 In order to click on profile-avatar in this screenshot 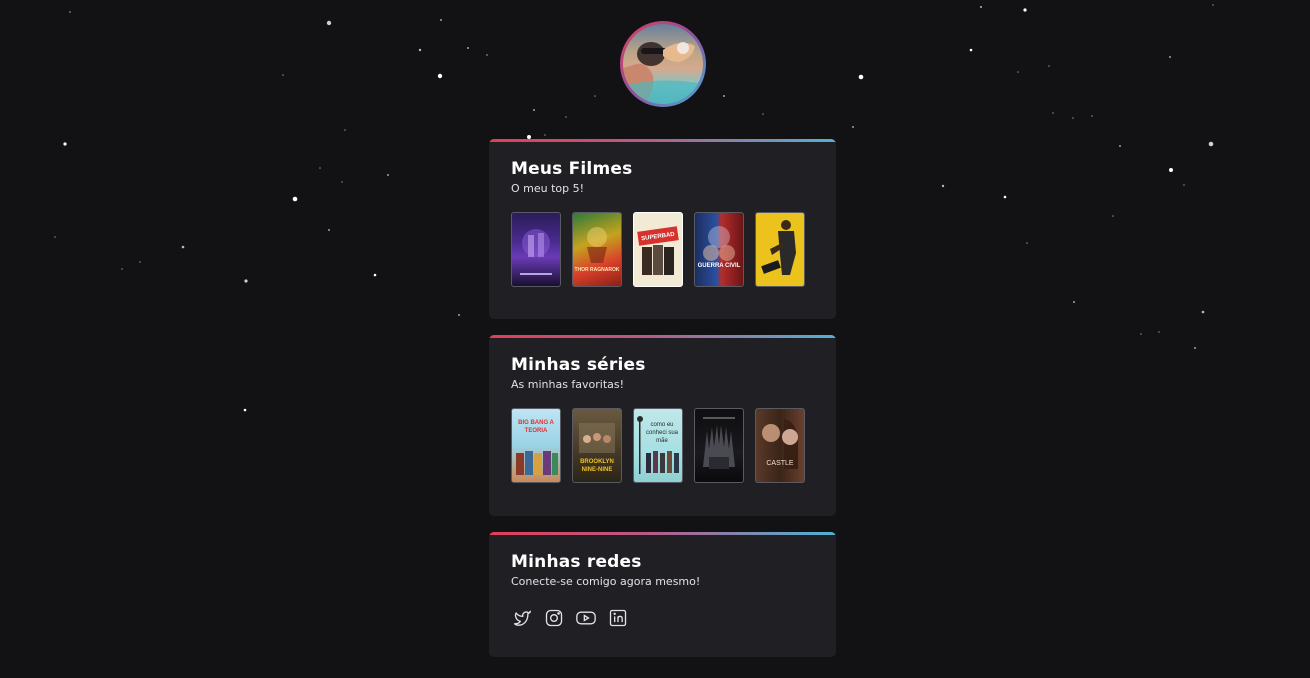, I will do `click(663, 64)`.